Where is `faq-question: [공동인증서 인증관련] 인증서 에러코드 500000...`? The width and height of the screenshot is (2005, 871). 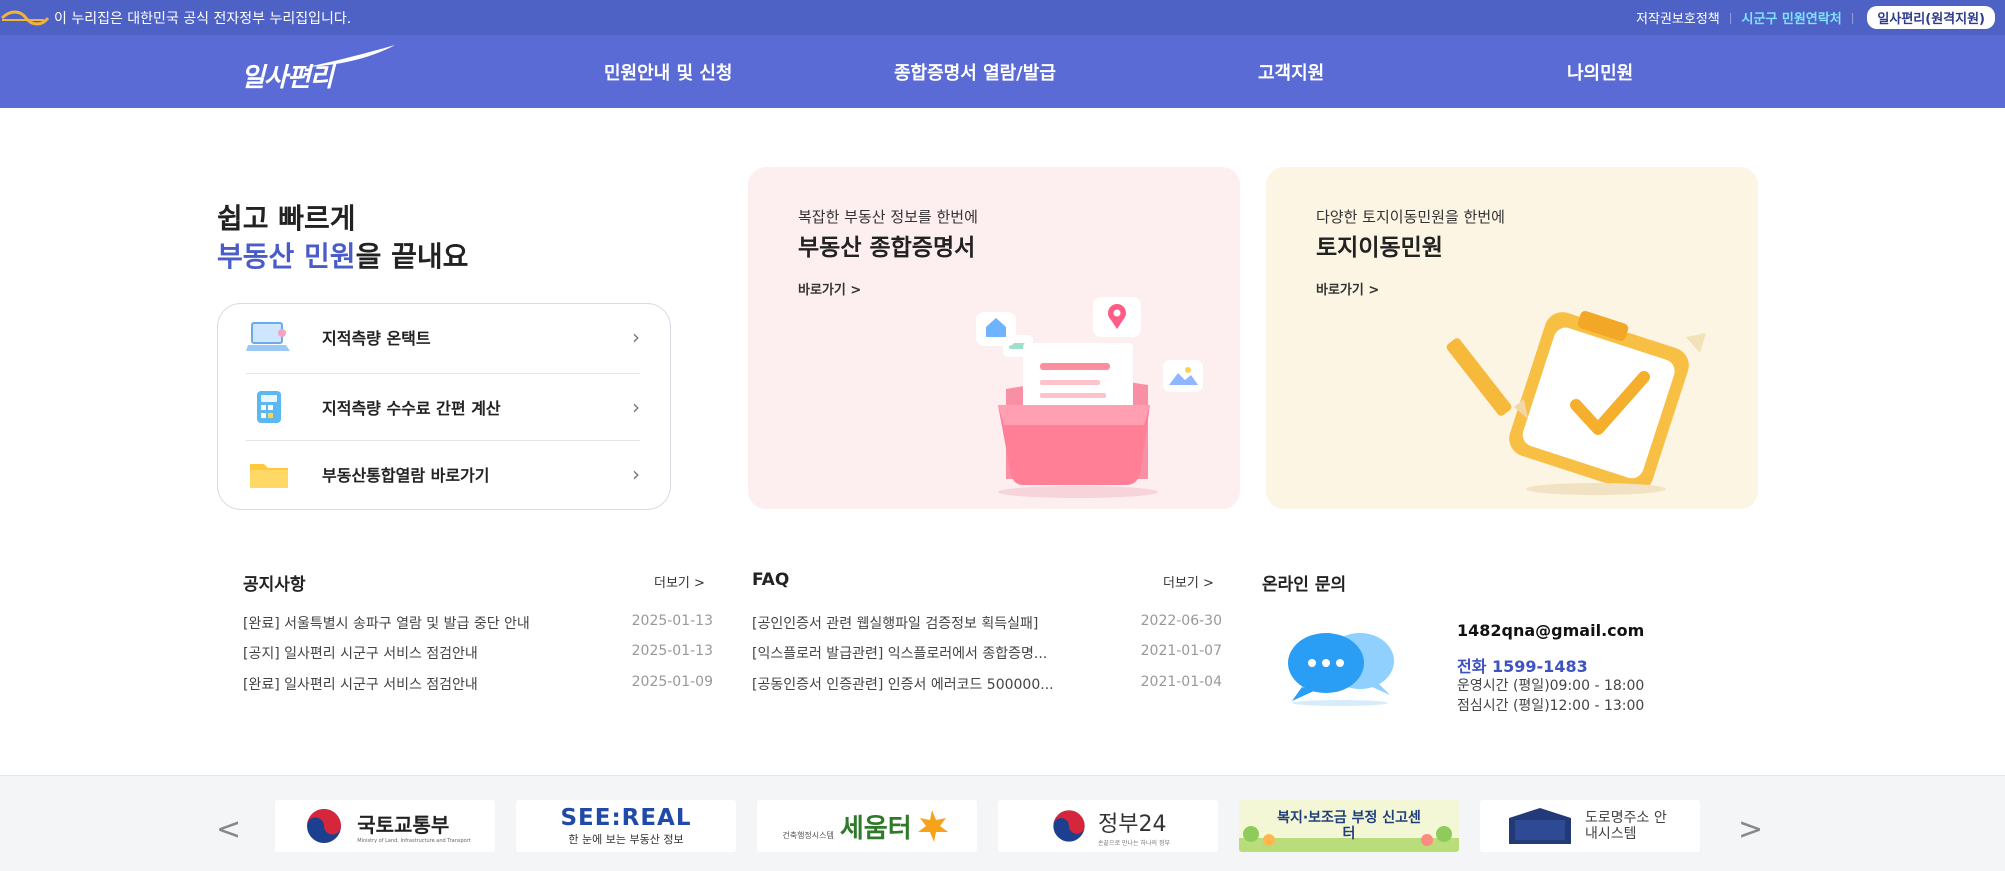 faq-question: [공동인증서 인증관련] 인증서 에러코드 500000... is located at coordinates (903, 685).